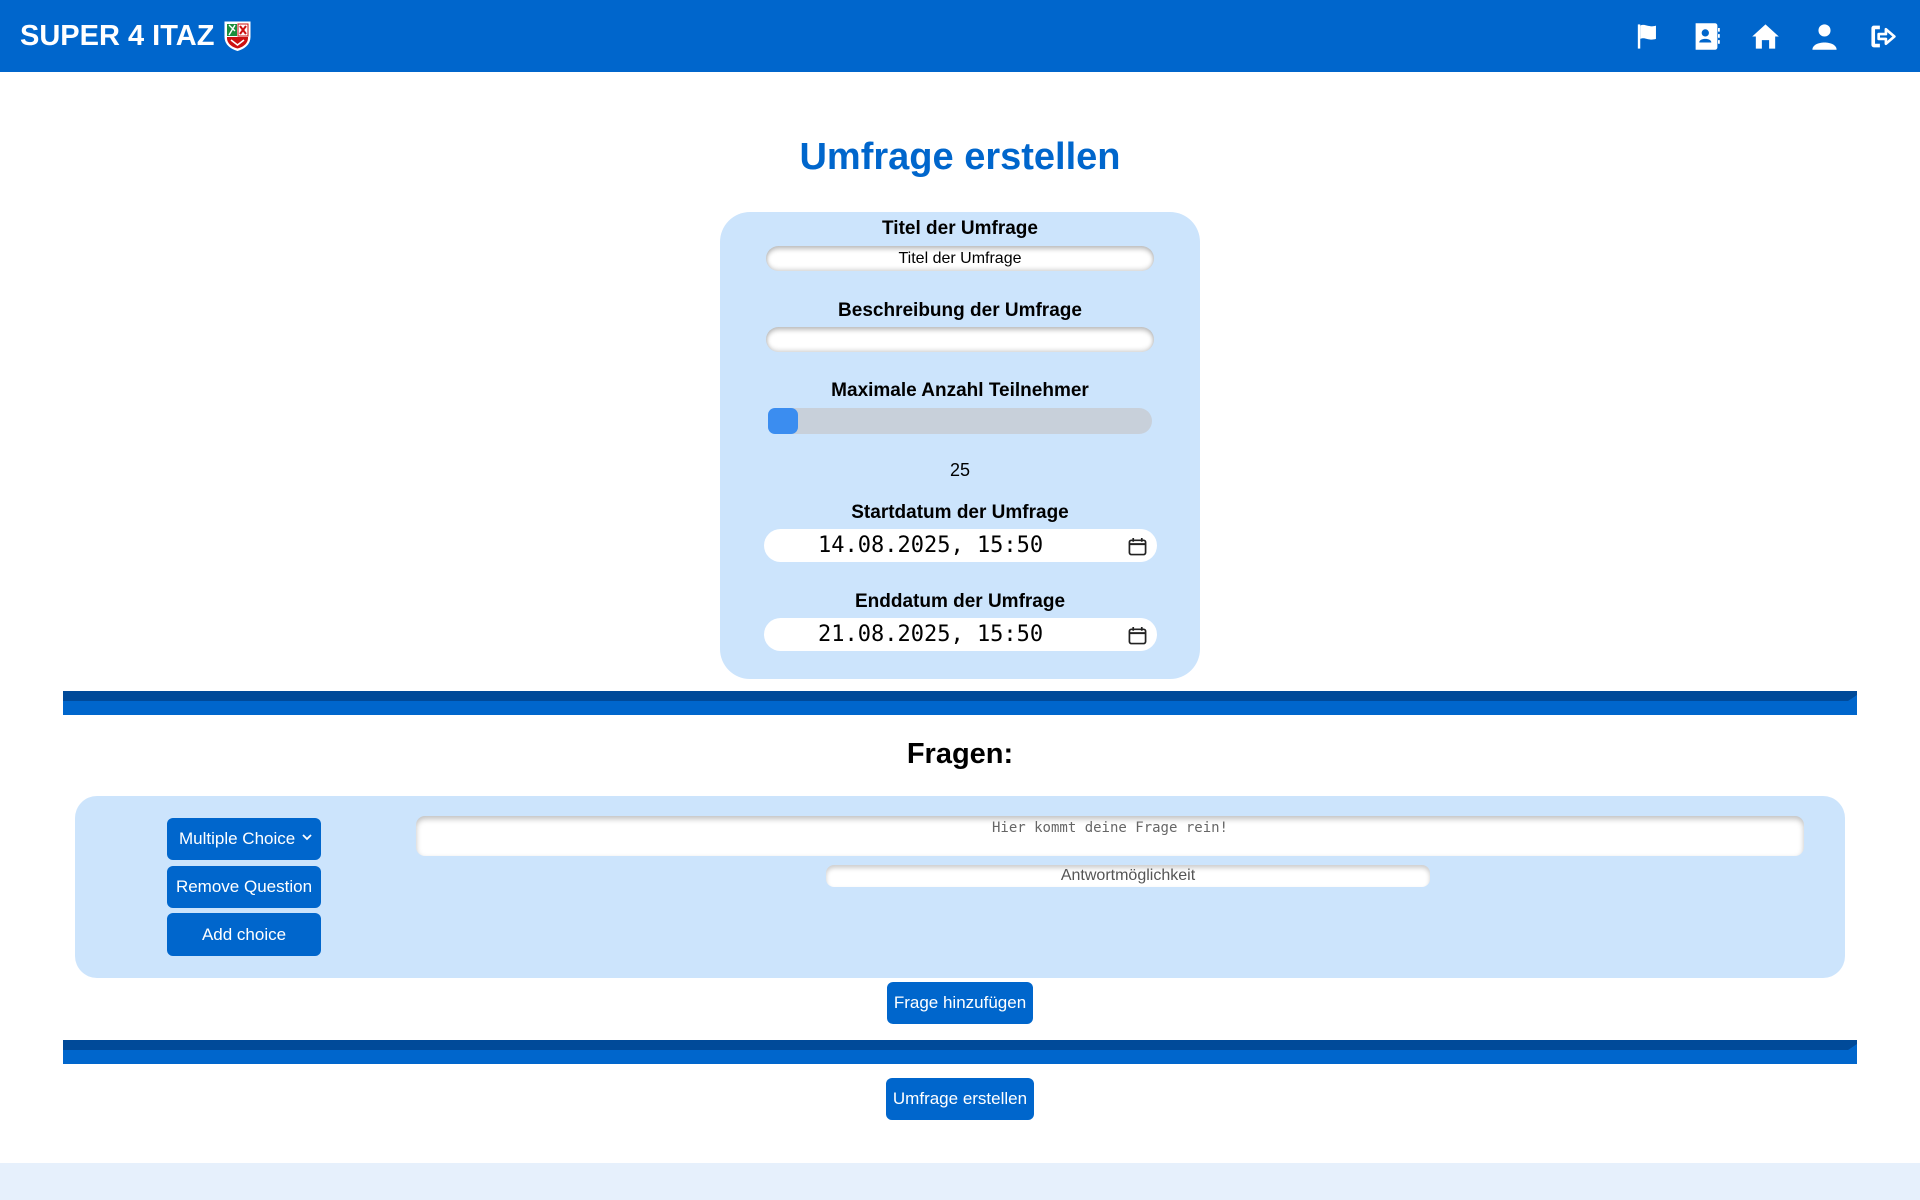 This screenshot has height=1200, width=1920. What do you see at coordinates (960, 339) in the screenshot?
I see `description-input` at bounding box center [960, 339].